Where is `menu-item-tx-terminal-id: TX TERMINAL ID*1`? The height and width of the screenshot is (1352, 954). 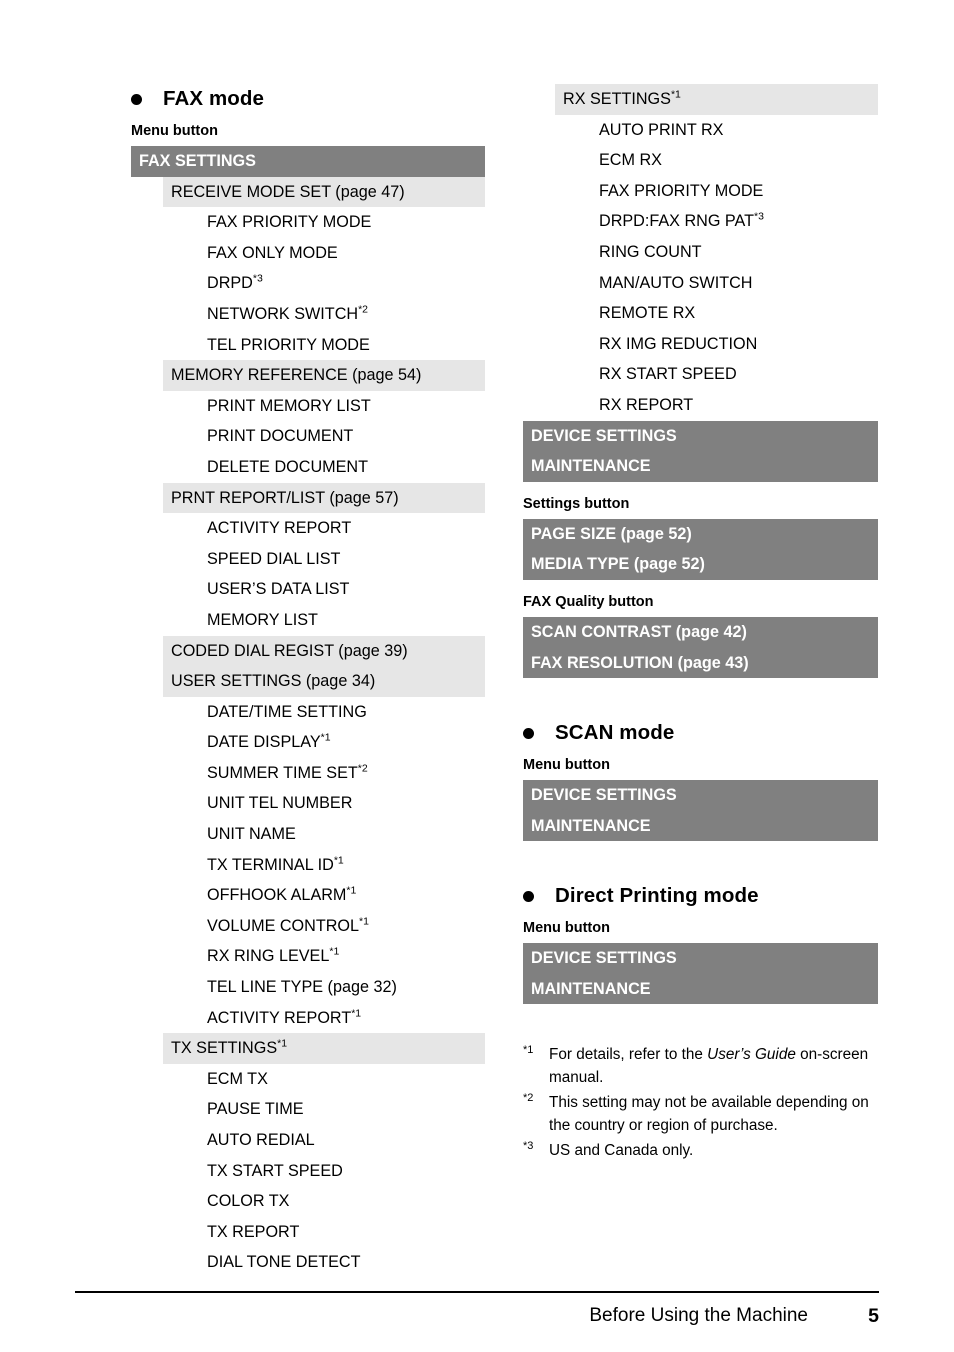
menu-item-tx-terminal-id: TX TERMINAL ID*1 is located at coordinates (344, 865).